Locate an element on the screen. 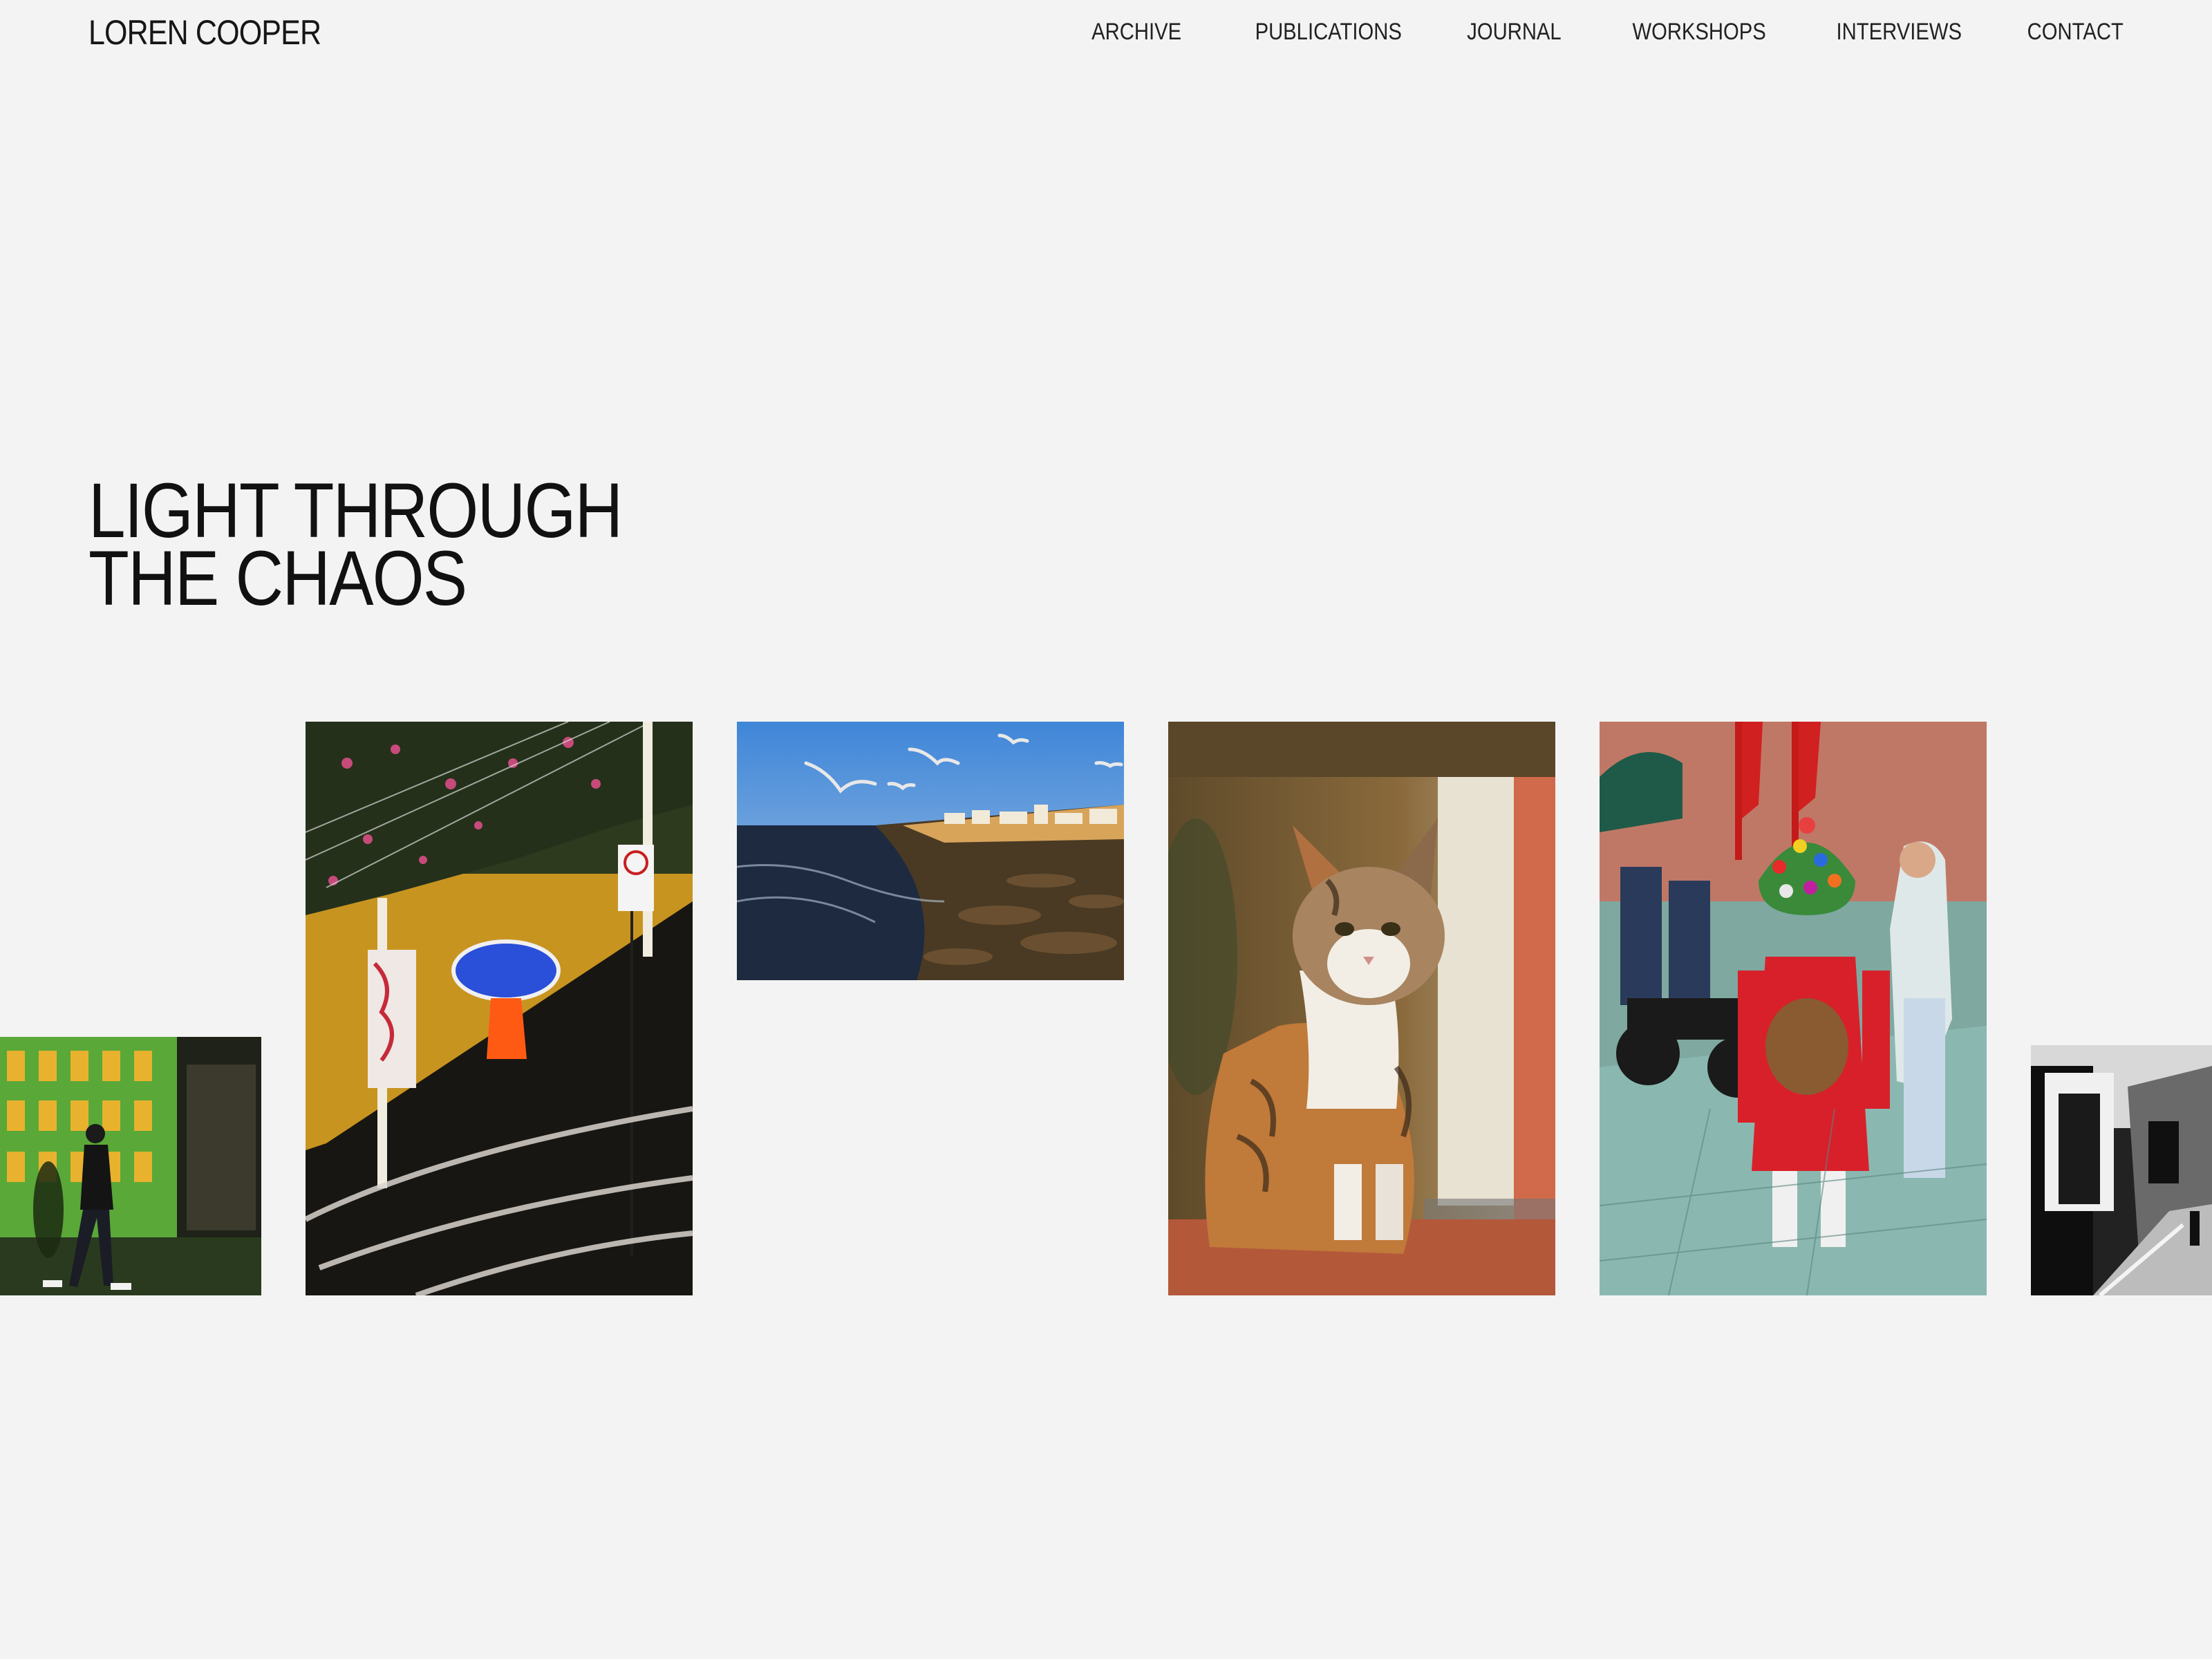  photo-blue-umbrella is located at coordinates (500, 1009).